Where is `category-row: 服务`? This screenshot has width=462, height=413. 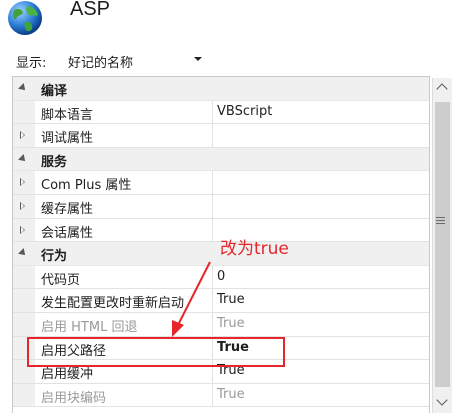 category-row: 服务 is located at coordinates (221, 159).